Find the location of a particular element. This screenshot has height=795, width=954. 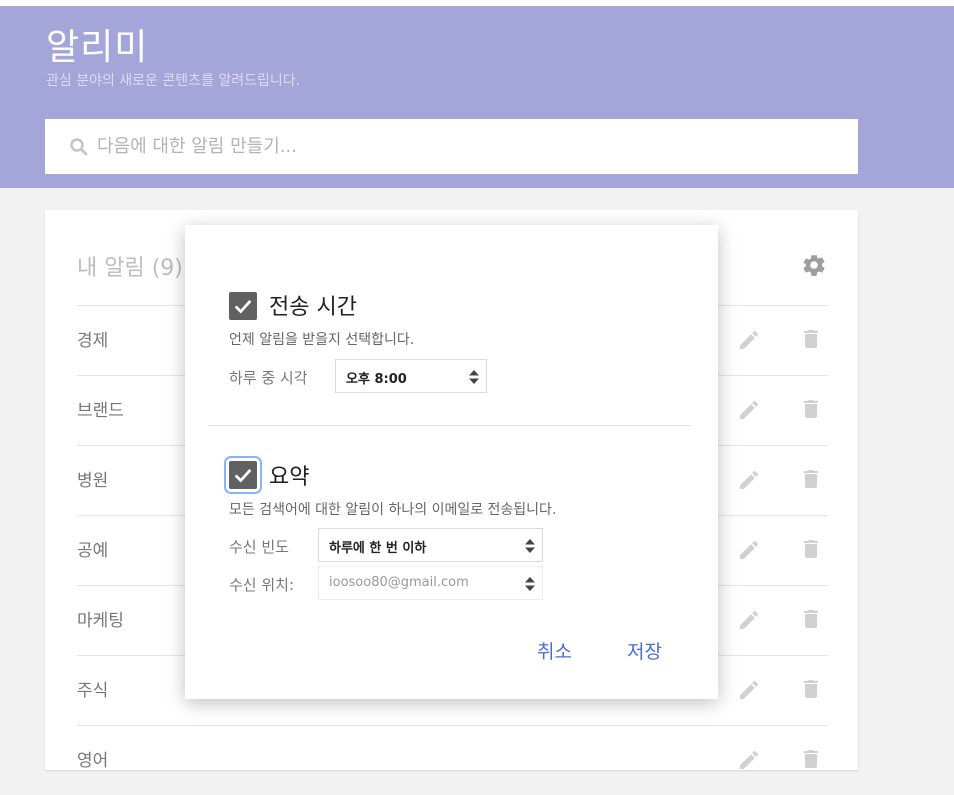

alert-label: 마케팅 is located at coordinates (100, 621).